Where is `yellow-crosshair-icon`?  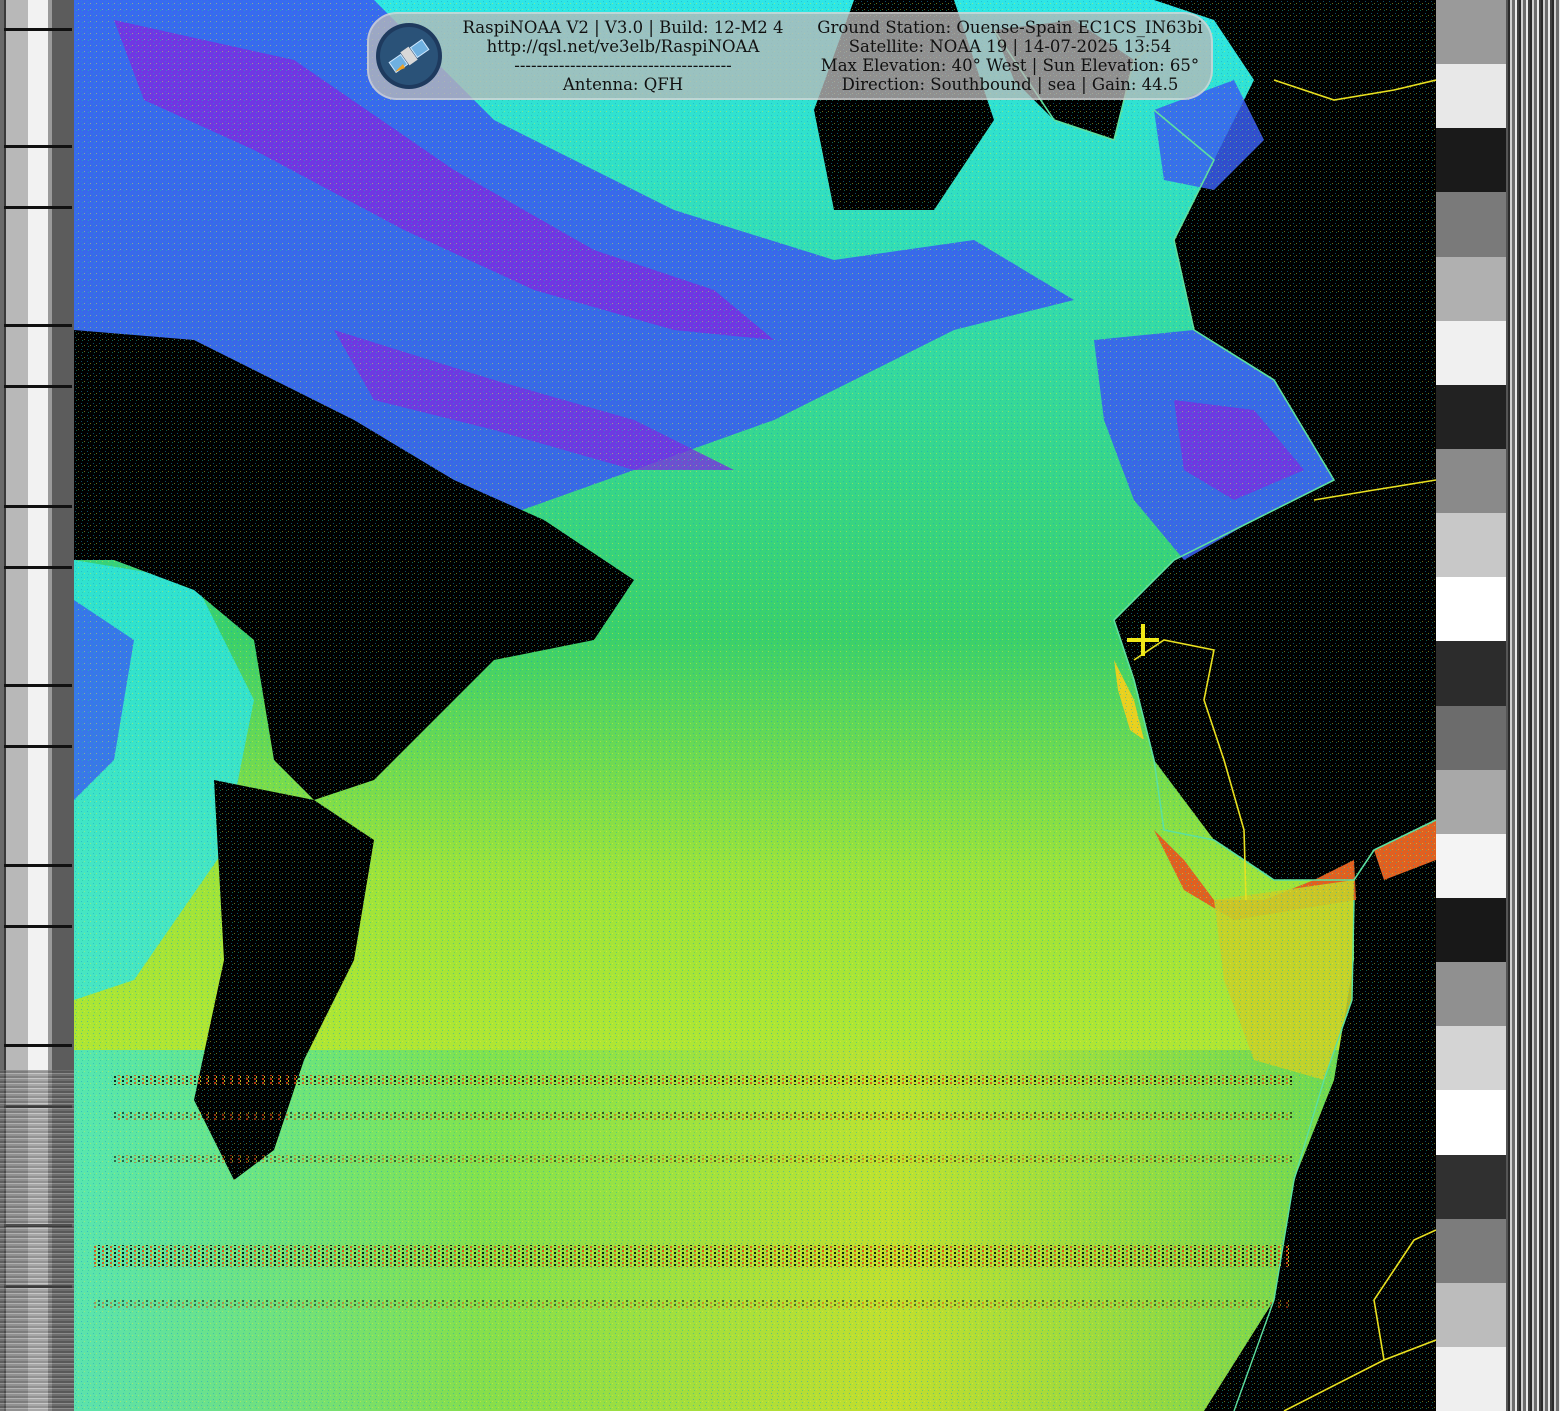 yellow-crosshair-icon is located at coordinates (1143, 640).